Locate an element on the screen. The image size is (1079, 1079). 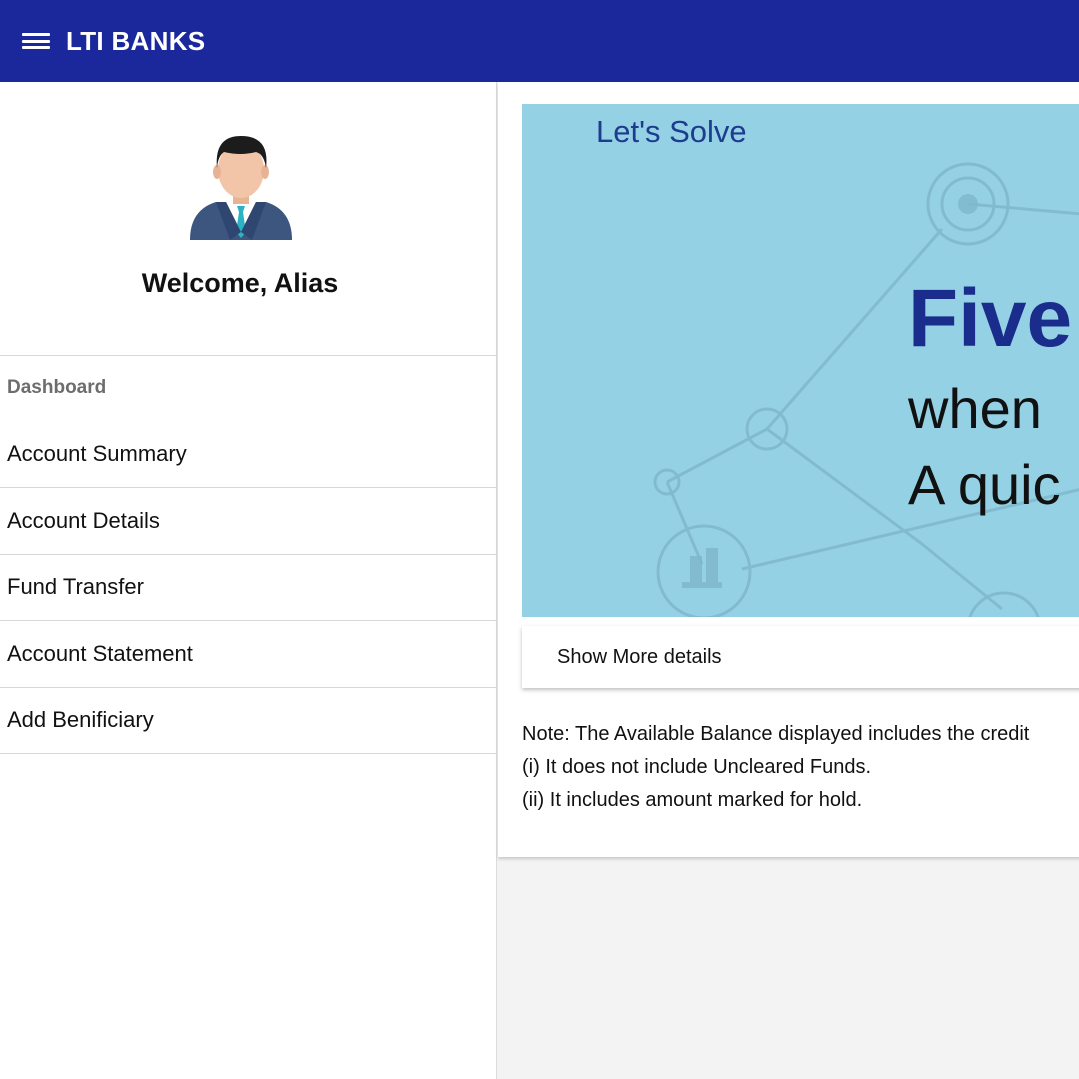
banner-kicker: Let's Solve is located at coordinates (671, 131).